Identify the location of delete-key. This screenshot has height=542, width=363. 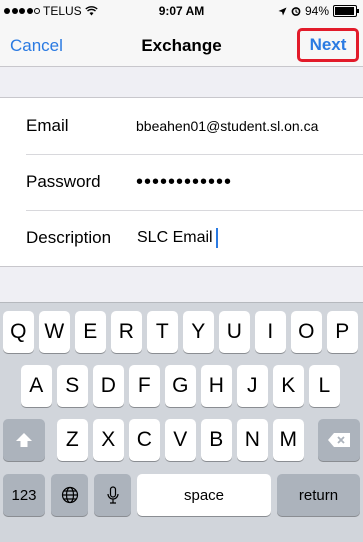
(339, 440).